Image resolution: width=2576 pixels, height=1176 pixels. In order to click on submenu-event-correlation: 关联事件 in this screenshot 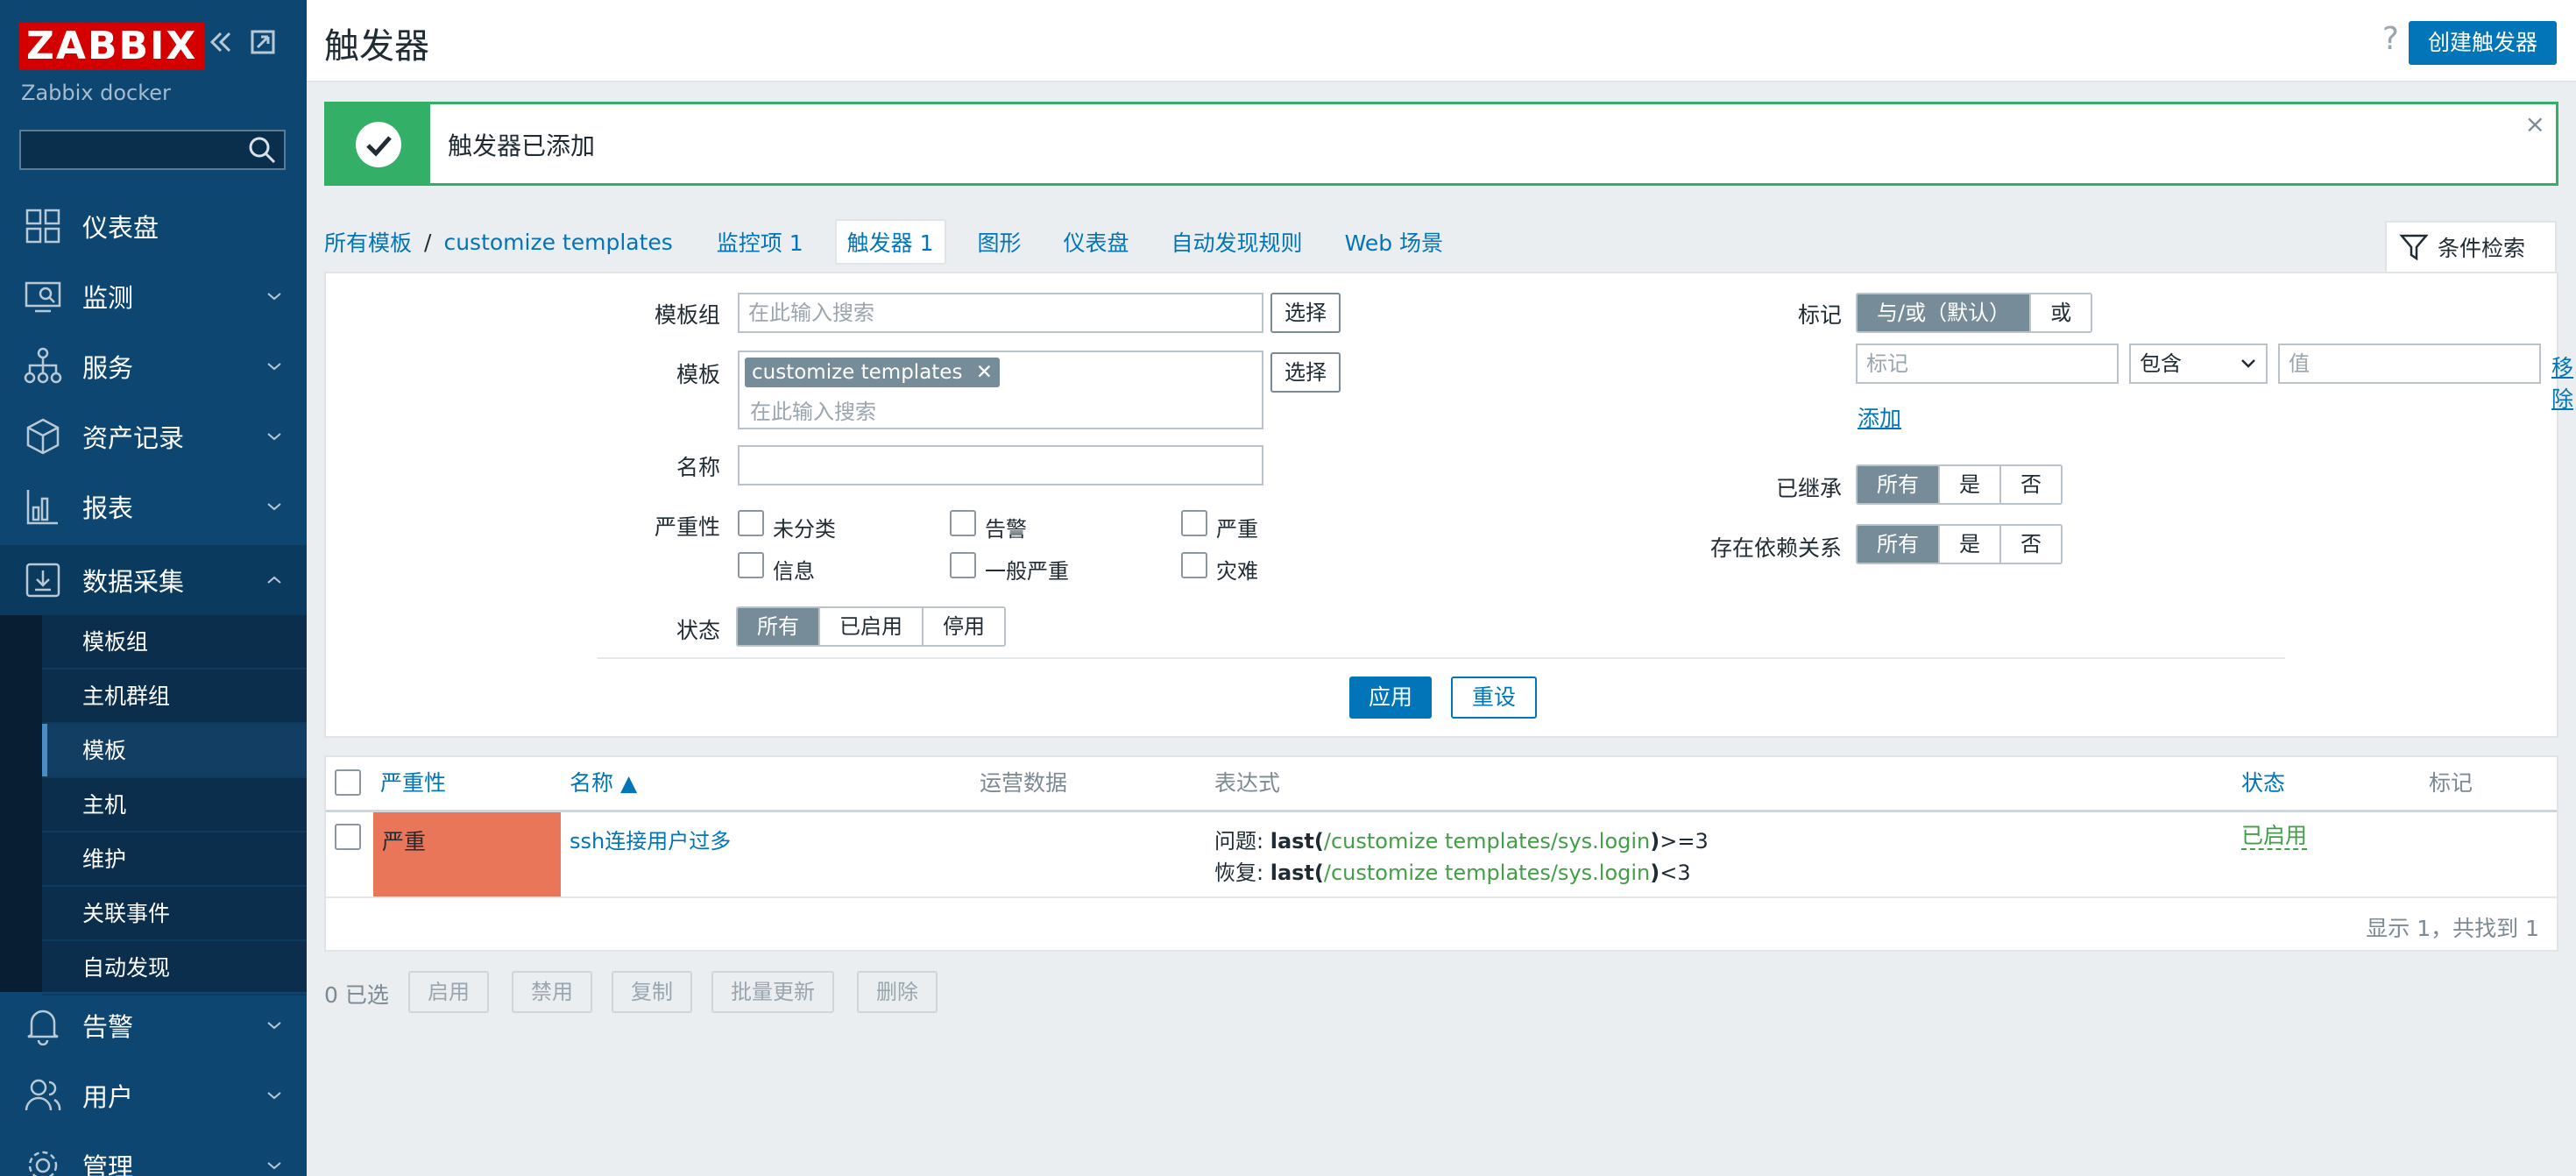, I will do `click(174, 914)`.